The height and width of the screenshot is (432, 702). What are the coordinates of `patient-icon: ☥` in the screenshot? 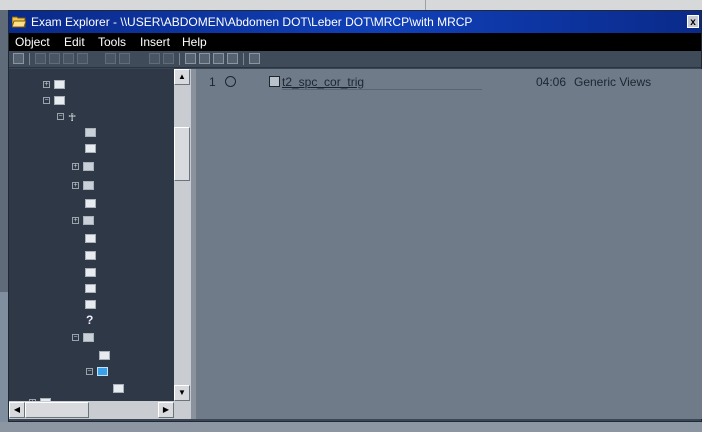 It's located at (72, 118).